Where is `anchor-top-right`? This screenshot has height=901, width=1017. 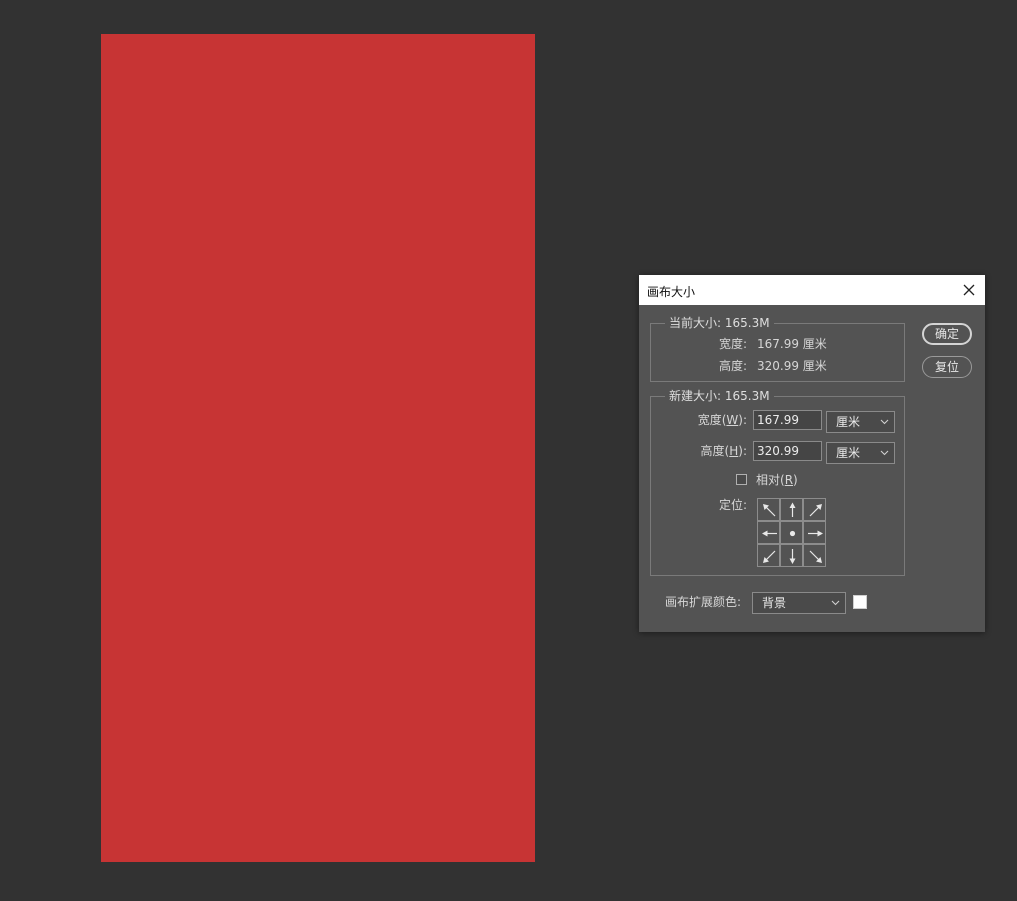
anchor-top-right is located at coordinates (814, 509).